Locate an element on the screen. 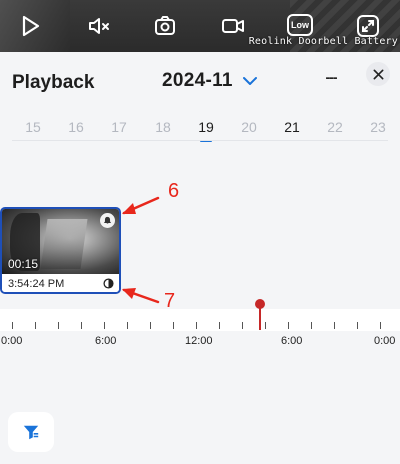 The width and height of the screenshot is (400, 464). day-selector: 15 16 17 18 19 20 21 22 23 is located at coordinates (200, 129).